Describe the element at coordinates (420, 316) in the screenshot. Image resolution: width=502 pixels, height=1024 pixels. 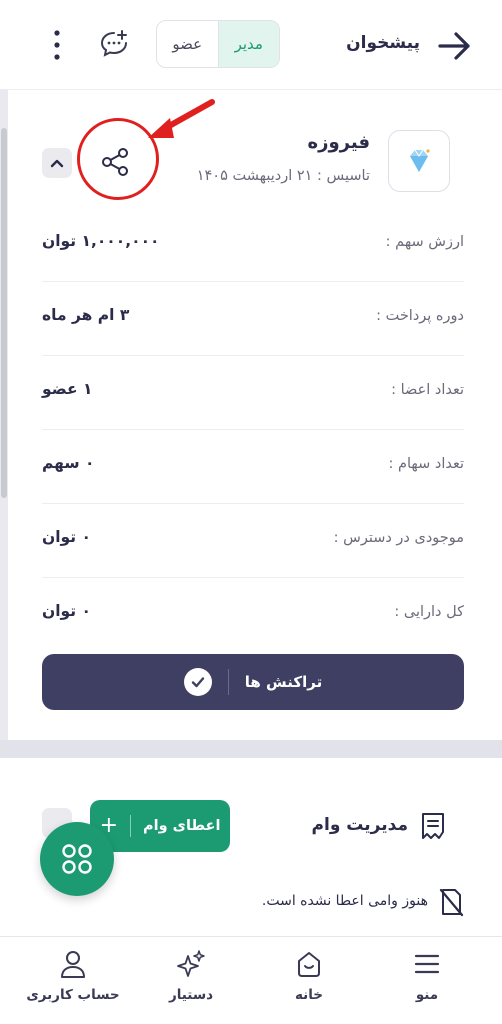
I see `info-label: دوره پرداخت :` at that location.